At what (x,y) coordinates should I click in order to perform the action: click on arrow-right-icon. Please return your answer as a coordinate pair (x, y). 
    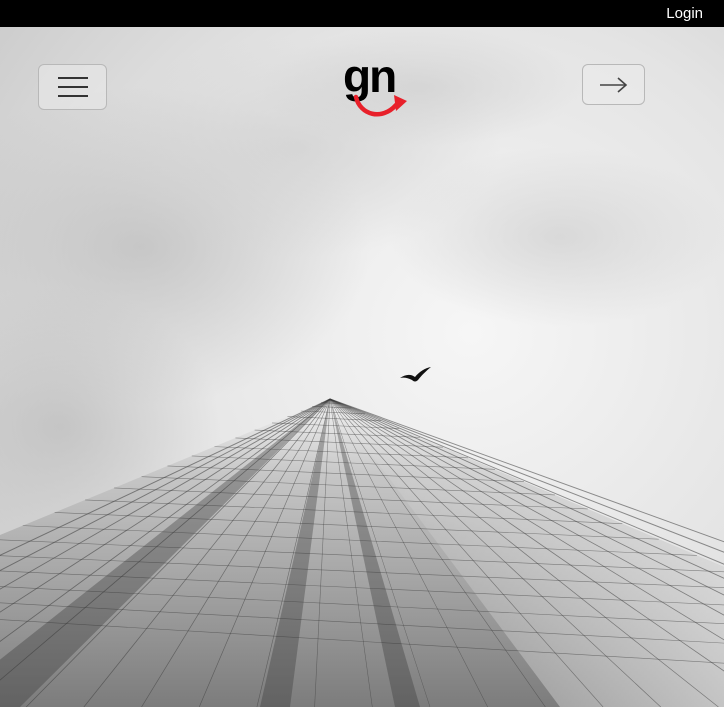
    Looking at the image, I should click on (613, 84).